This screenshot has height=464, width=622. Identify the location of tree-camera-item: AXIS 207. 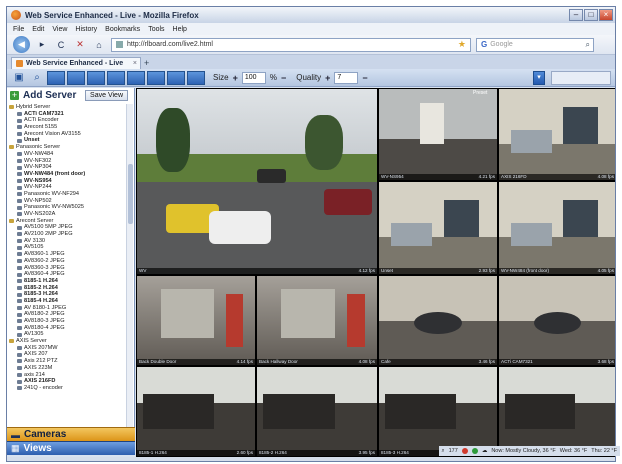
(67, 354).